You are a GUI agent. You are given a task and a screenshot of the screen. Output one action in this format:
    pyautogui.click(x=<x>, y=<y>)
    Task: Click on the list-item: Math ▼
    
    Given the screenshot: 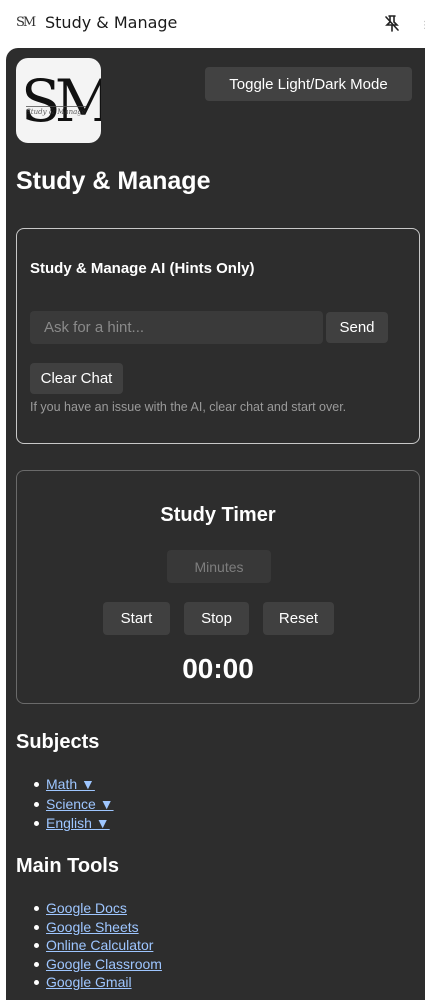 What is the action you would take?
    pyautogui.click(x=74, y=785)
    